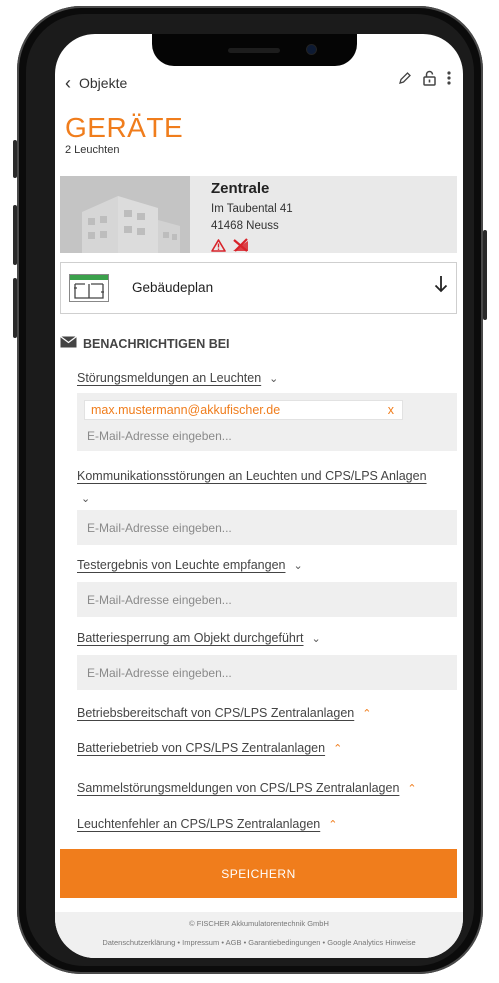 The width and height of the screenshot is (499, 983). Describe the element at coordinates (259, 923) in the screenshot. I see `footer-copyright: © FISCHER Akkumulatorentechnik GmbH` at that location.